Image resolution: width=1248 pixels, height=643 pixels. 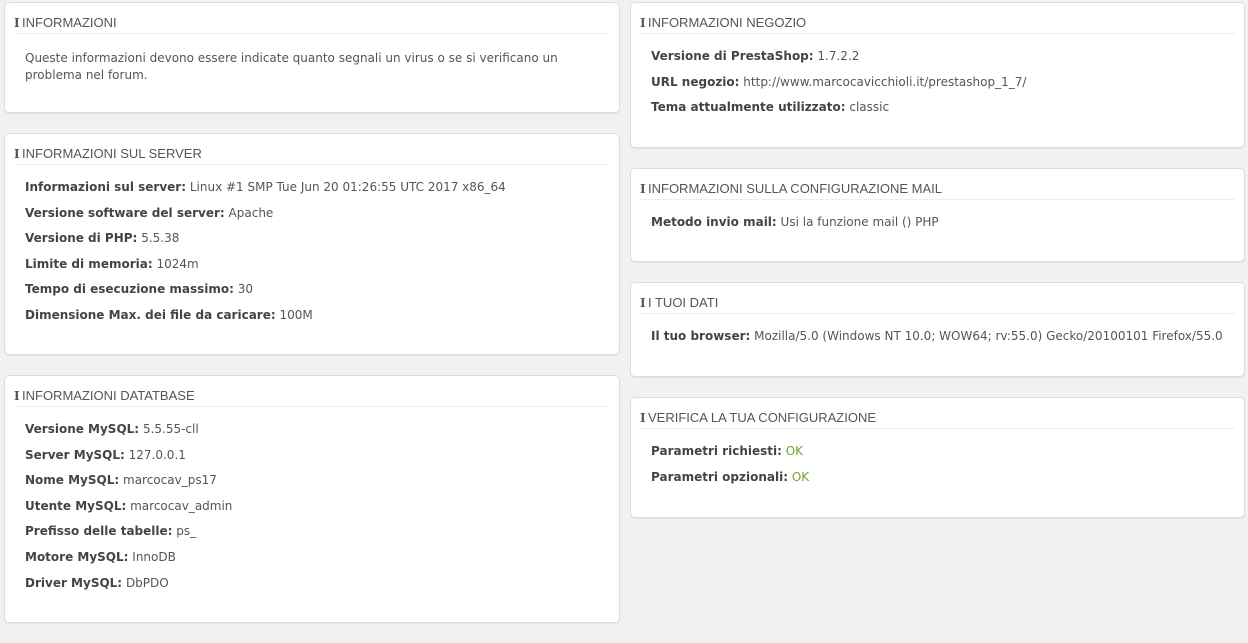 I want to click on mysql-driver-row: Driver MySQL: DbPDO, so click(x=312, y=588).